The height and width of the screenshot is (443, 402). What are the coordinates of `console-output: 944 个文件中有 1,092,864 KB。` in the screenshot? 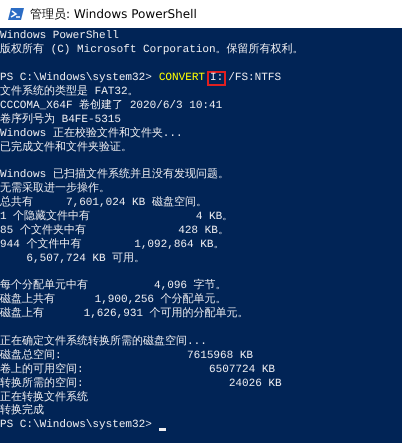 It's located at (112, 245).